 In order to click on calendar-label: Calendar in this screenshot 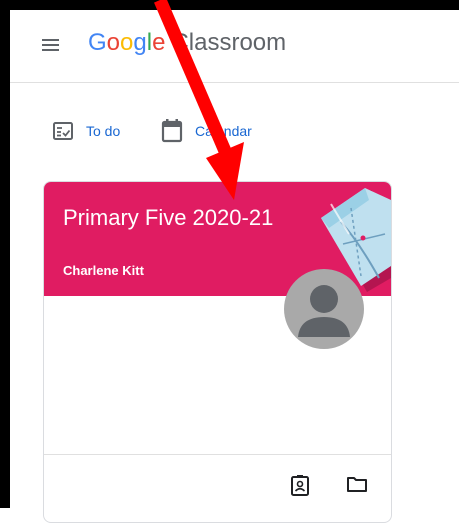, I will do `click(223, 131)`.